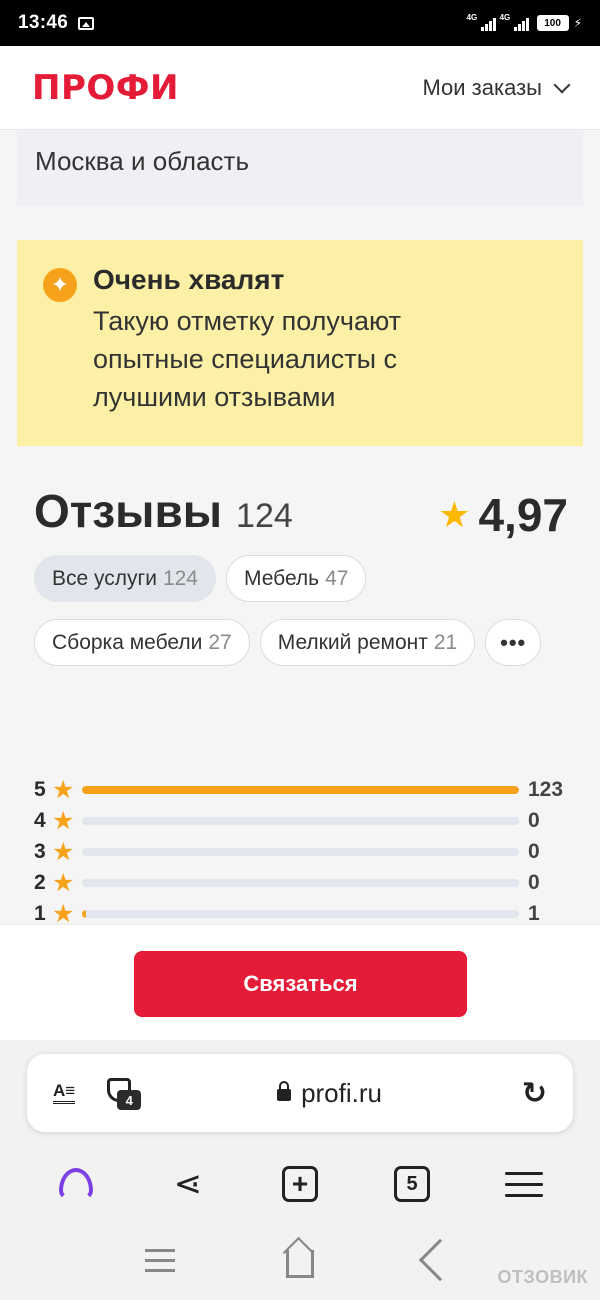 This screenshot has width=600, height=1300. Describe the element at coordinates (43, 22) in the screenshot. I see `status-time: 13:46` at that location.